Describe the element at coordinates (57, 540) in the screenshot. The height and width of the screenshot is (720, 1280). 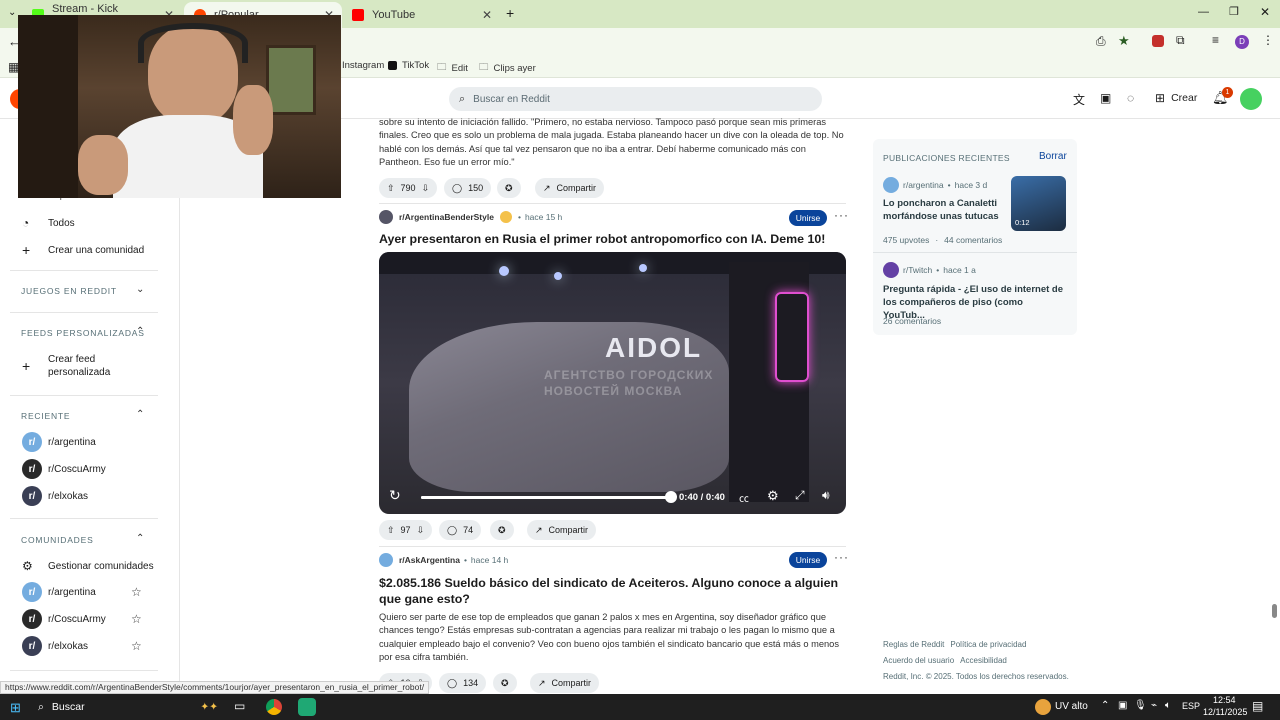
I see `section-communities: COMUNIDADES` at that location.